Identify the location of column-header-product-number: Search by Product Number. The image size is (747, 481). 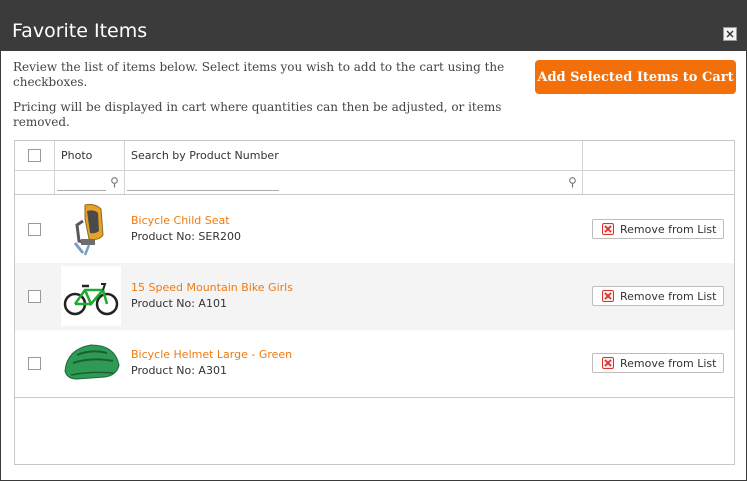
(205, 155).